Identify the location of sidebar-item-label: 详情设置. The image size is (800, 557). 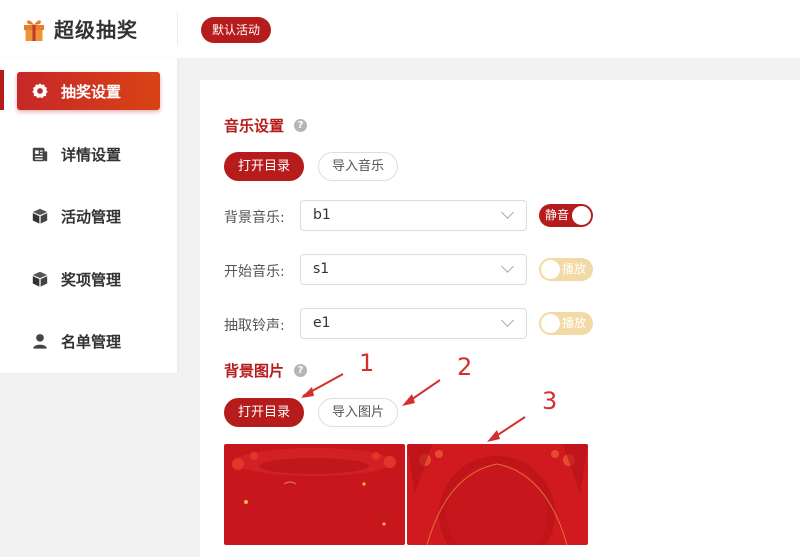
(91, 154).